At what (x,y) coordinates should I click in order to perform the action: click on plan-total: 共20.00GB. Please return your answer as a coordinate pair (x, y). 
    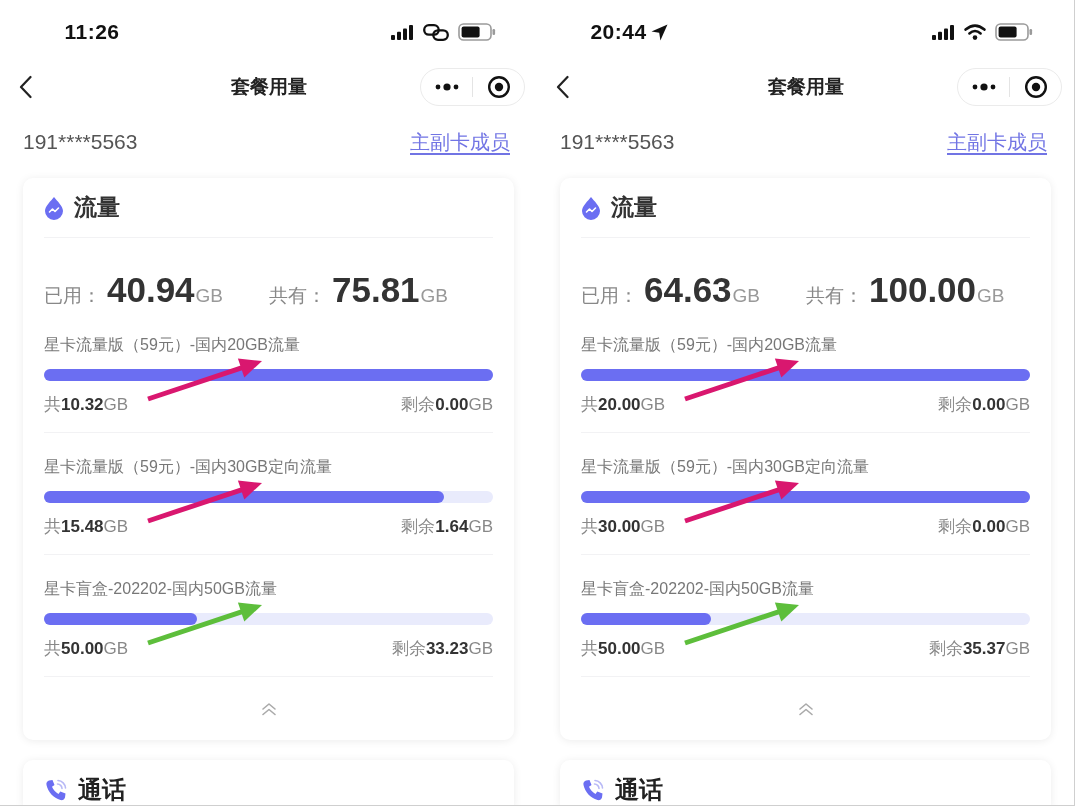
    Looking at the image, I should click on (623, 405).